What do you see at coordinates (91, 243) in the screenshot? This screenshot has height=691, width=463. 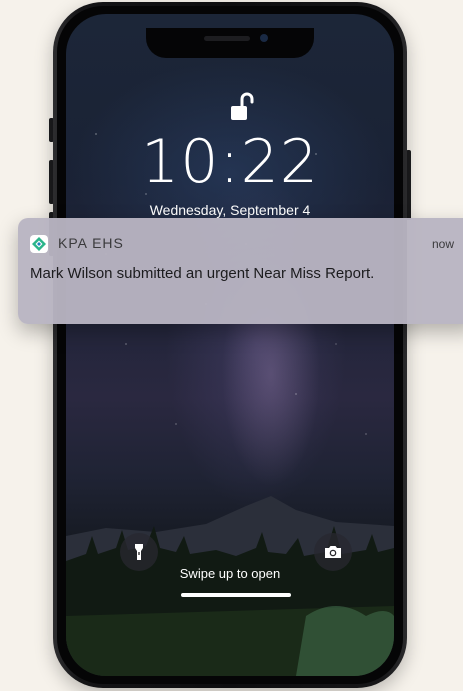 I see `notification-app-name: KPA EHS` at bounding box center [91, 243].